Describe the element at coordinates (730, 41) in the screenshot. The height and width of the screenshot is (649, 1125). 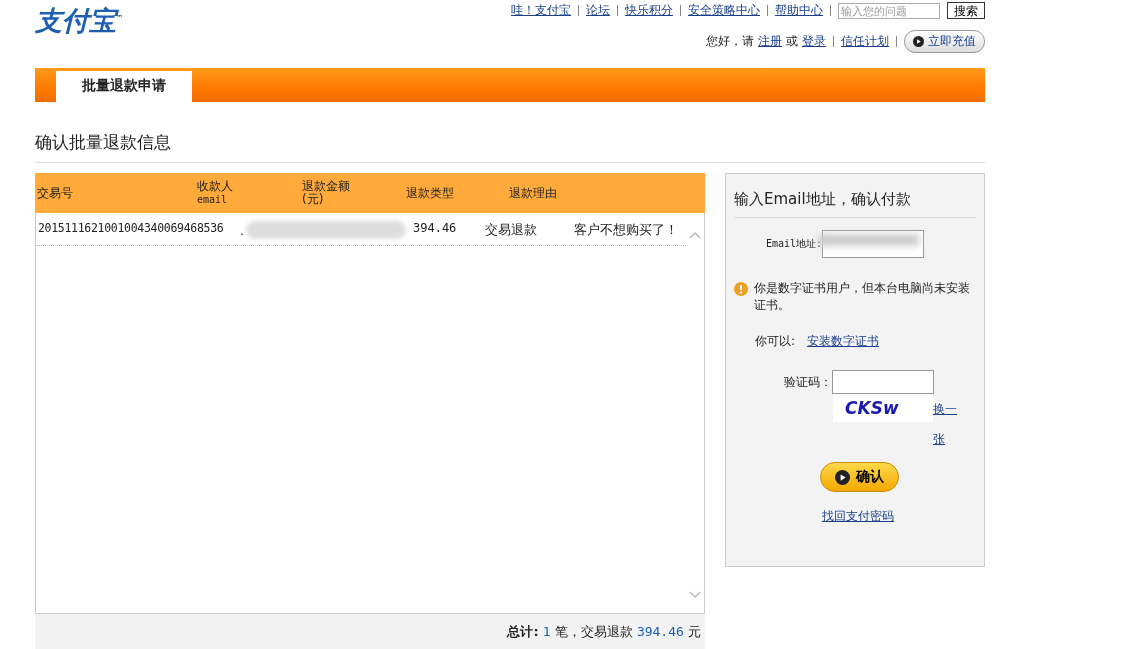
I see `greeting-text: 您好，请` at that location.